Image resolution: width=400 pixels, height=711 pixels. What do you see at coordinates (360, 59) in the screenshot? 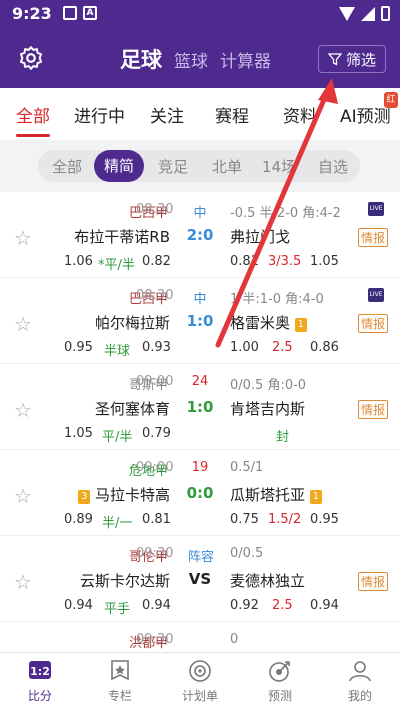
I see `filter-label: 筛选` at bounding box center [360, 59].